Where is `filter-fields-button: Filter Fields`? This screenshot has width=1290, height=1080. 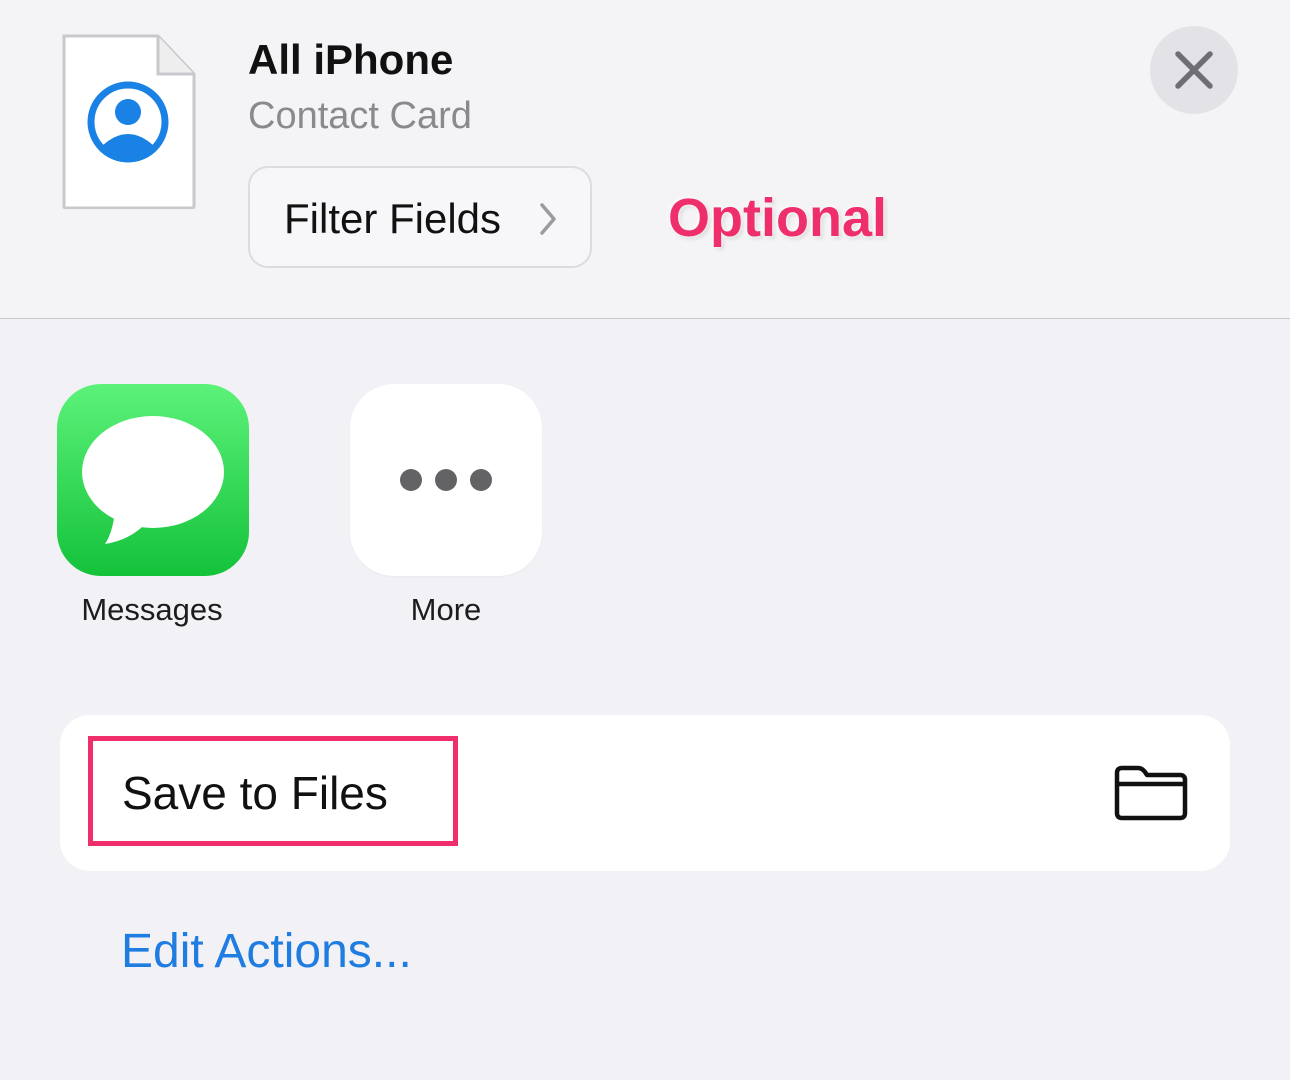 filter-fields-button: Filter Fields is located at coordinates (420, 217).